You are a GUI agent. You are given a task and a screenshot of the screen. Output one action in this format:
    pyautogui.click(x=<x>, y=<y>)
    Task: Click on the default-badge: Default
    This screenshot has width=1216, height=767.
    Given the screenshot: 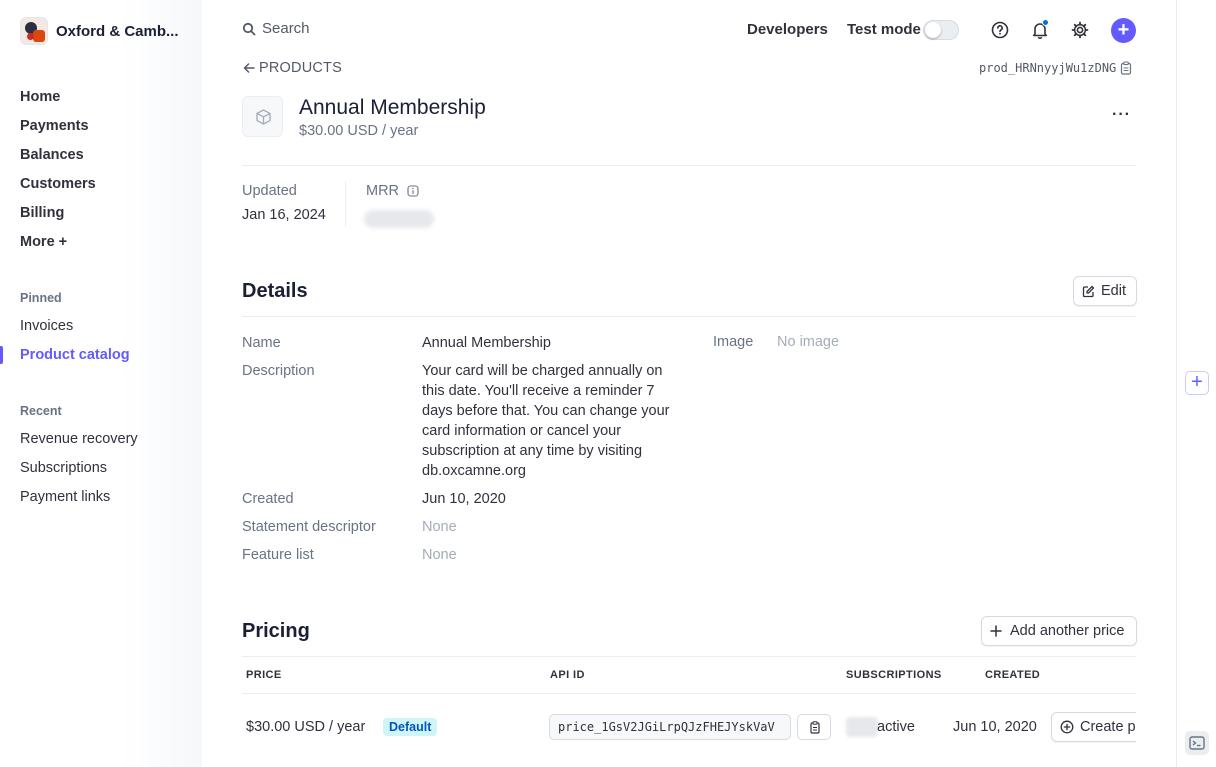 What is the action you would take?
    pyautogui.click(x=410, y=727)
    